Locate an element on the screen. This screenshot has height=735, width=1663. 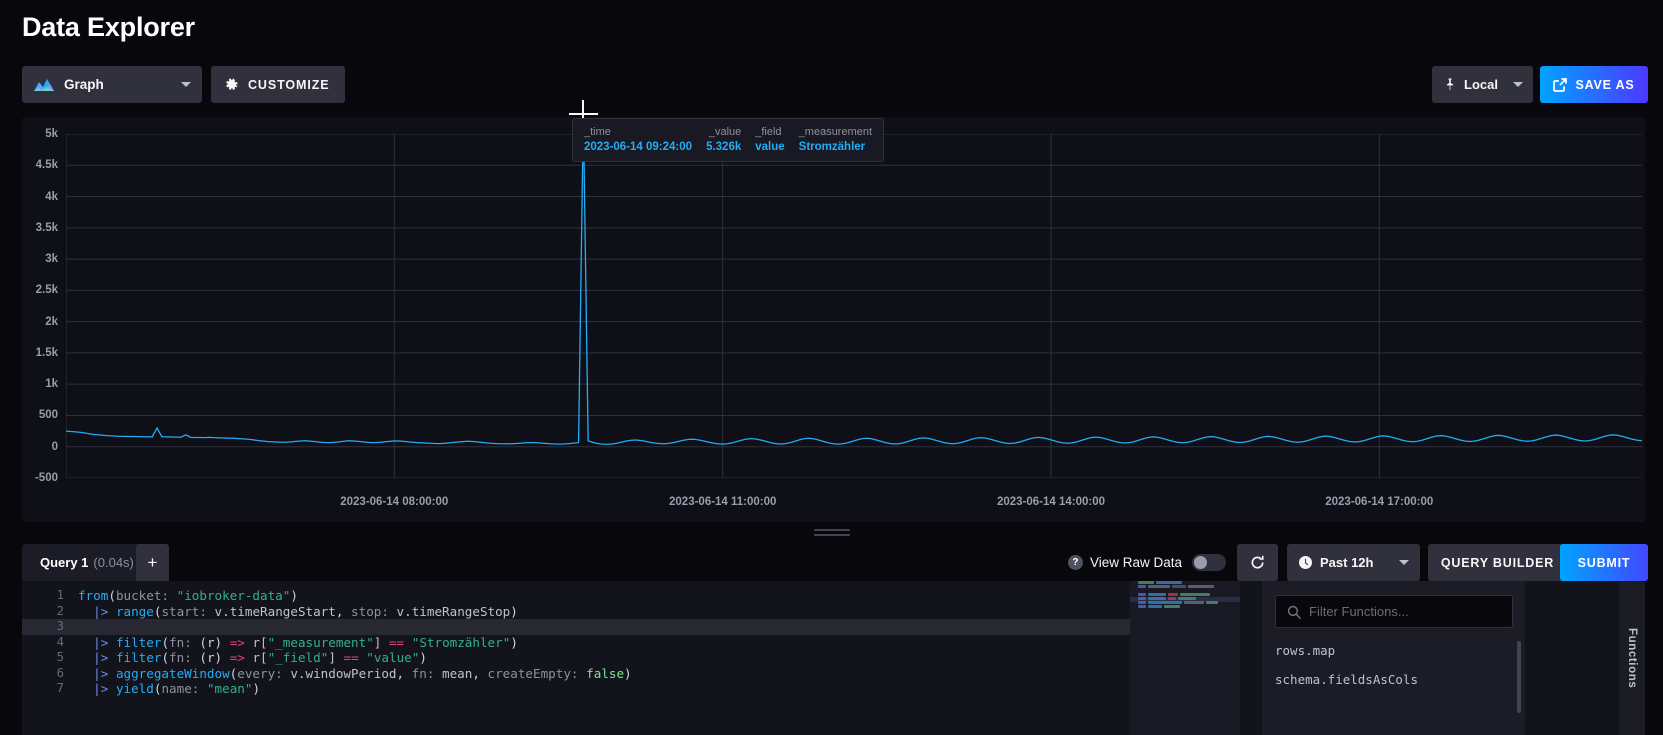
code-token: every: is located at coordinates (260, 673).